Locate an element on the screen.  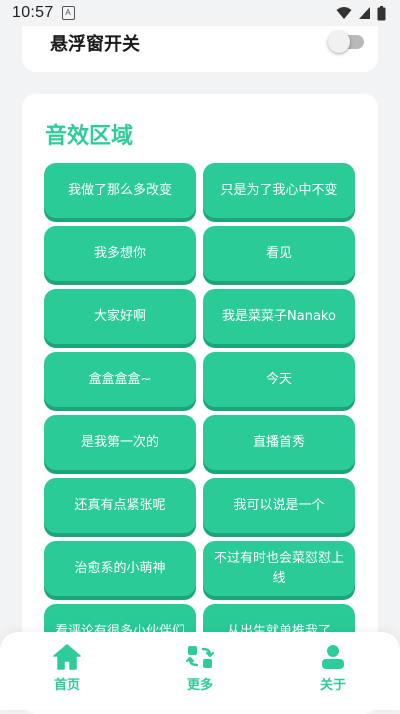
sound-button: 我多想你 is located at coordinates (120, 253).